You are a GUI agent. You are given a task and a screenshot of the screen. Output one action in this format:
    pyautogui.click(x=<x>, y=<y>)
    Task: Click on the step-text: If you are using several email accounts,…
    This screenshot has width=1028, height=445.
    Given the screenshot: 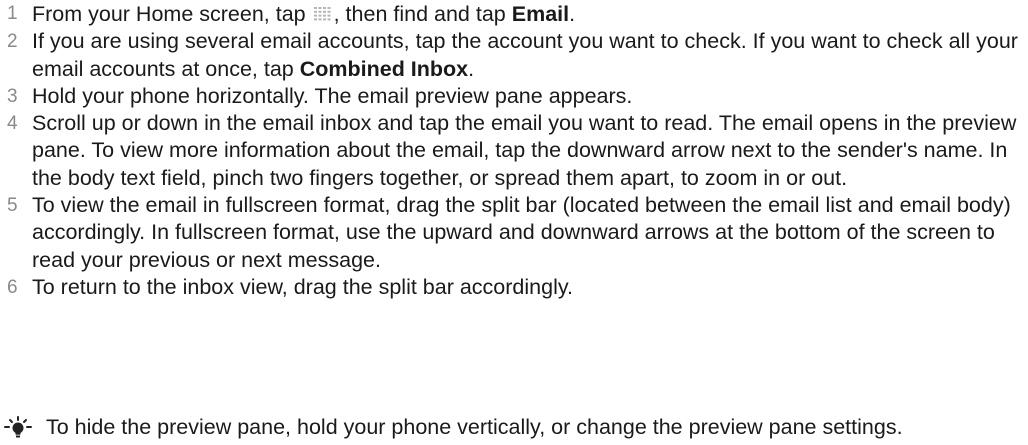 What is the action you would take?
    pyautogui.click(x=525, y=55)
    